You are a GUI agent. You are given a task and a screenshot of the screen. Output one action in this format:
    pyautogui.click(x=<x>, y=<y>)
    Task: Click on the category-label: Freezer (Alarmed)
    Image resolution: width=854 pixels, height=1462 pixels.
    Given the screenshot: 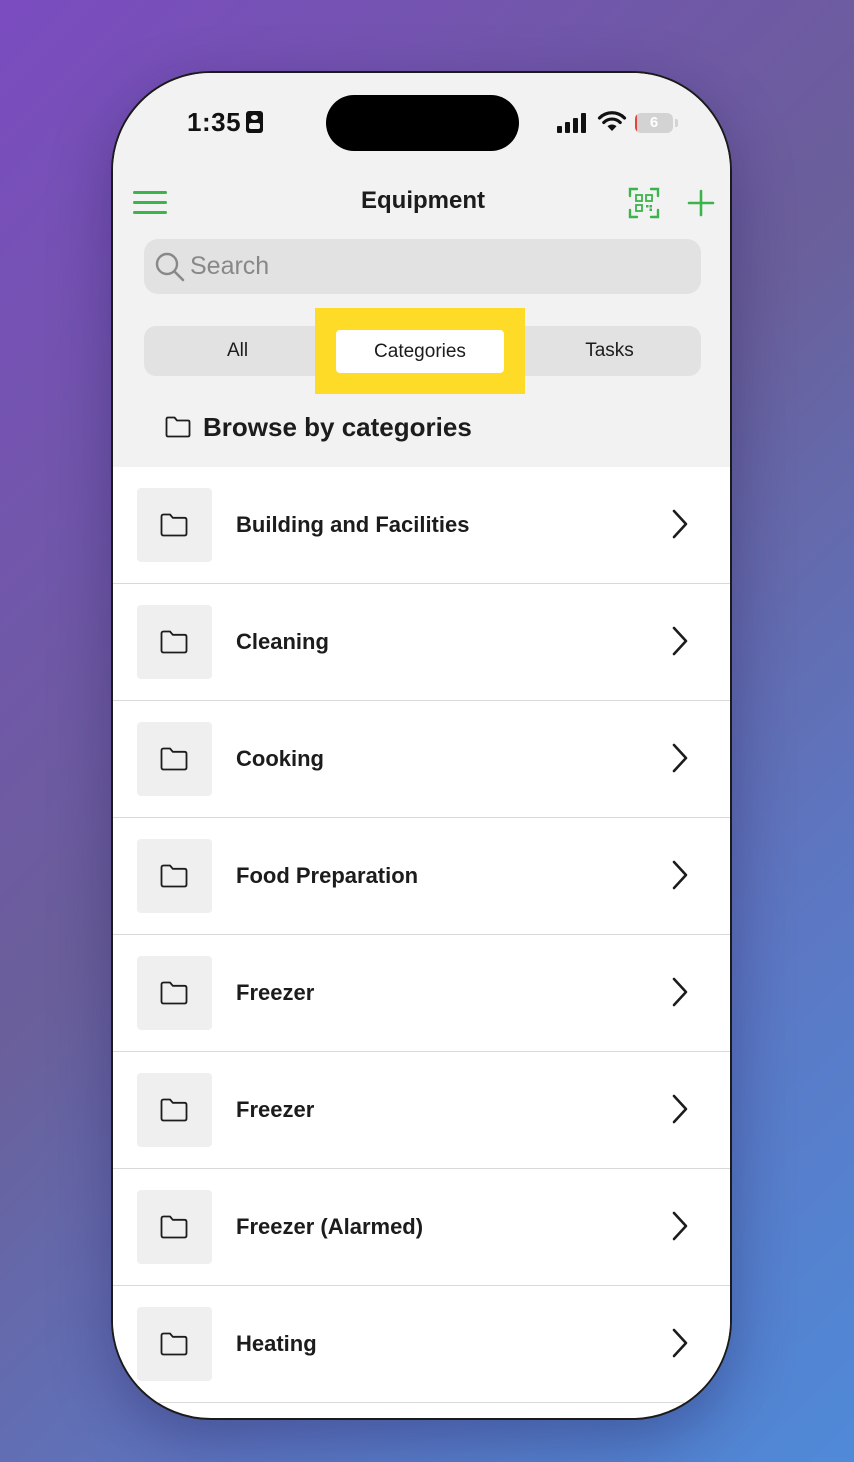 What is the action you would take?
    pyautogui.click(x=330, y=1226)
    